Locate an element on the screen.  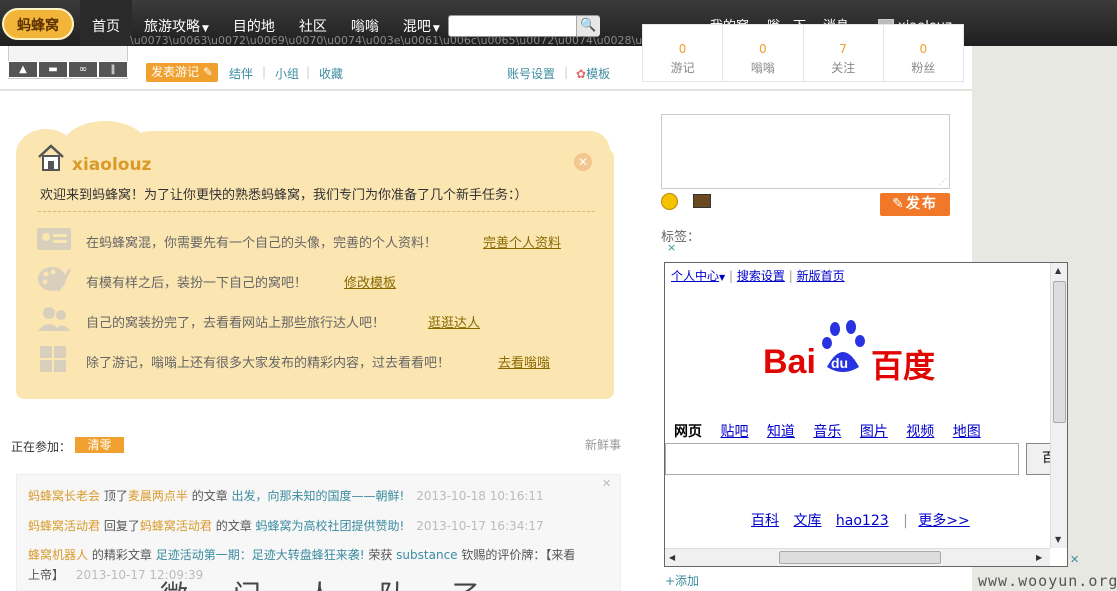
baidu-top-links: 个人中心▼ | 搜索设置 | 新版首页 is located at coordinates (758, 275).